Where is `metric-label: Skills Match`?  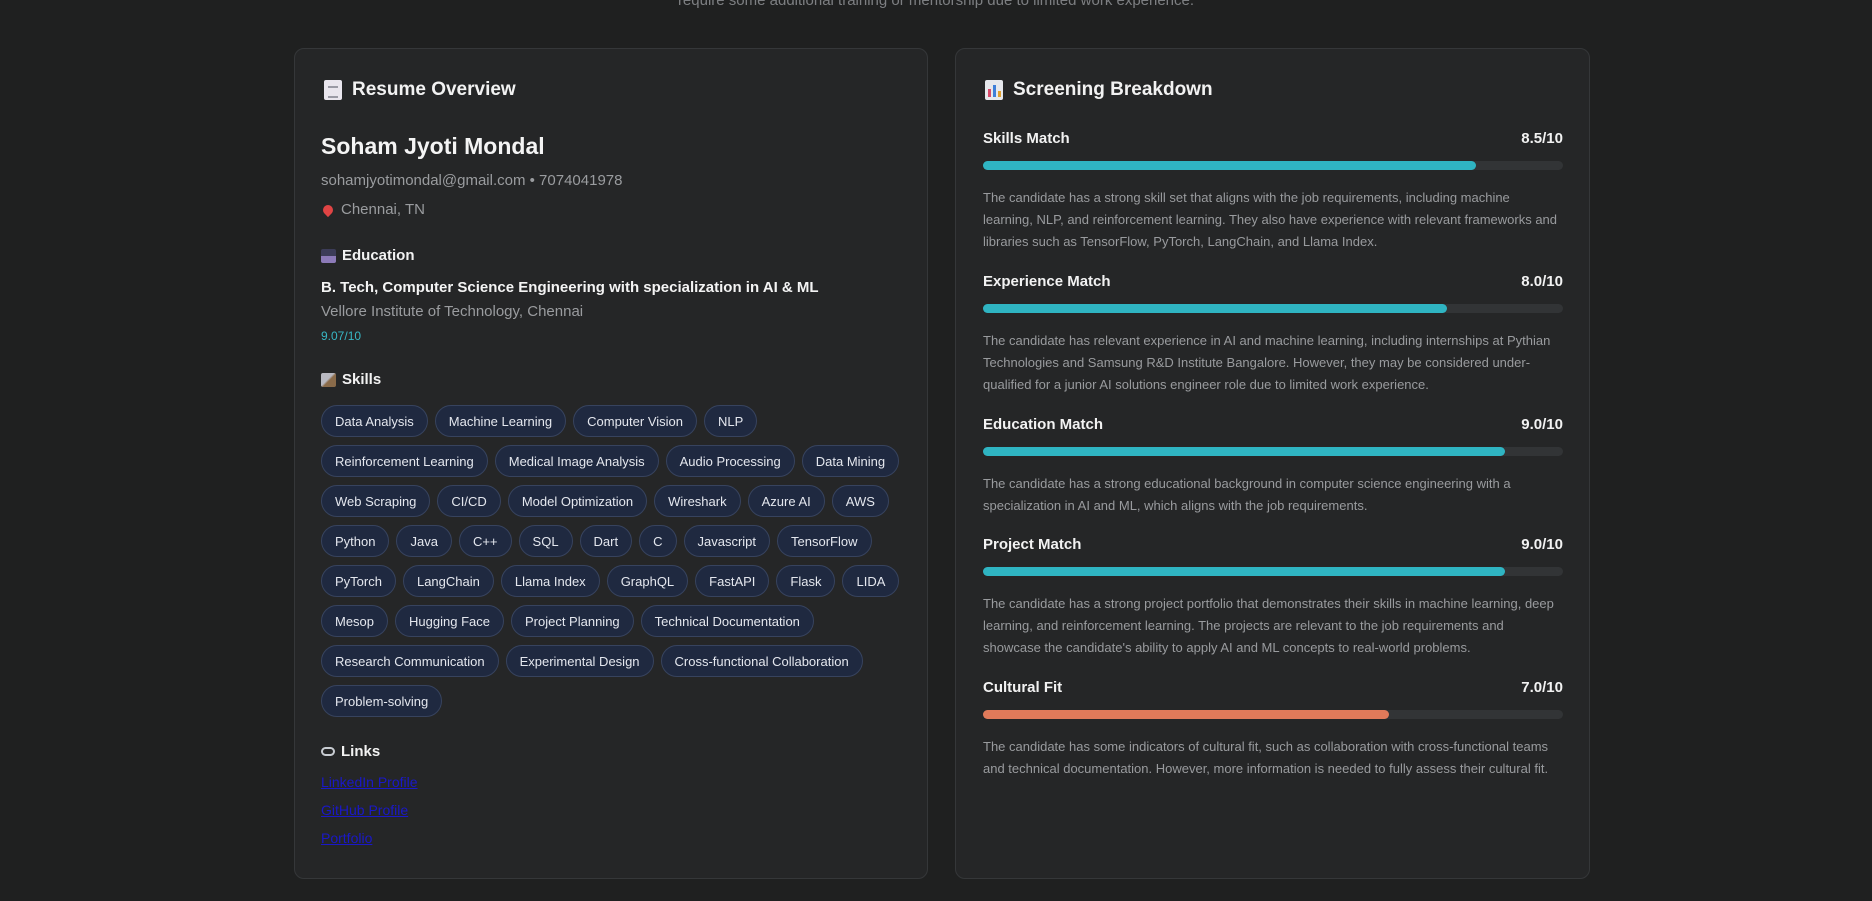 metric-label: Skills Match is located at coordinates (1026, 138).